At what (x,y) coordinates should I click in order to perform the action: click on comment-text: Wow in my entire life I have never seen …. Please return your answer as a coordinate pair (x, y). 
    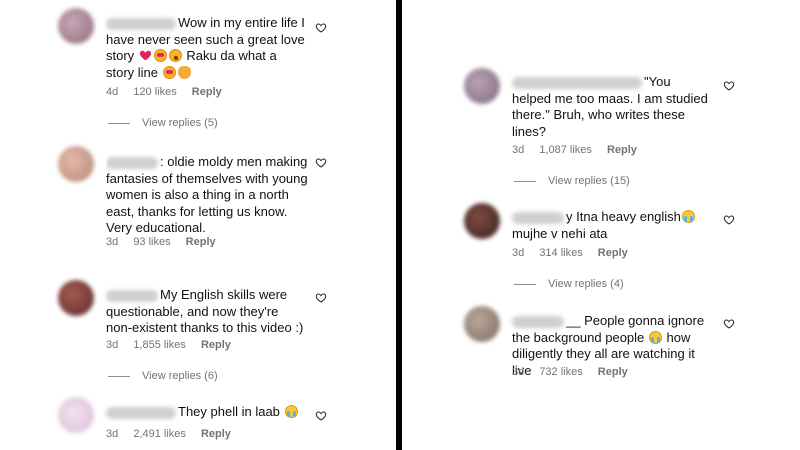
    Looking at the image, I should click on (205, 47).